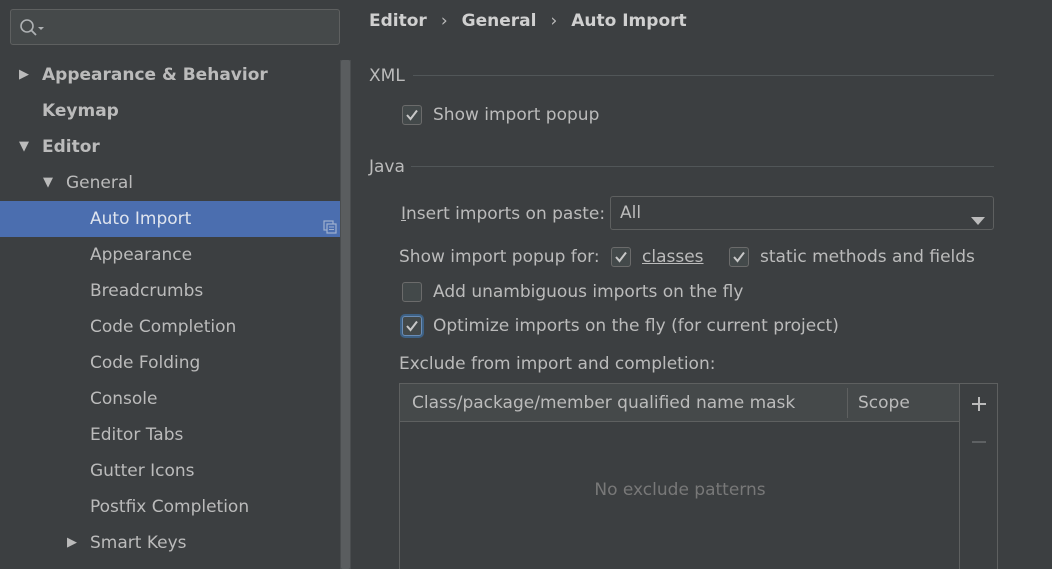 The image size is (1052, 569). I want to click on tree-item-label: Gutter Icons, so click(142, 471).